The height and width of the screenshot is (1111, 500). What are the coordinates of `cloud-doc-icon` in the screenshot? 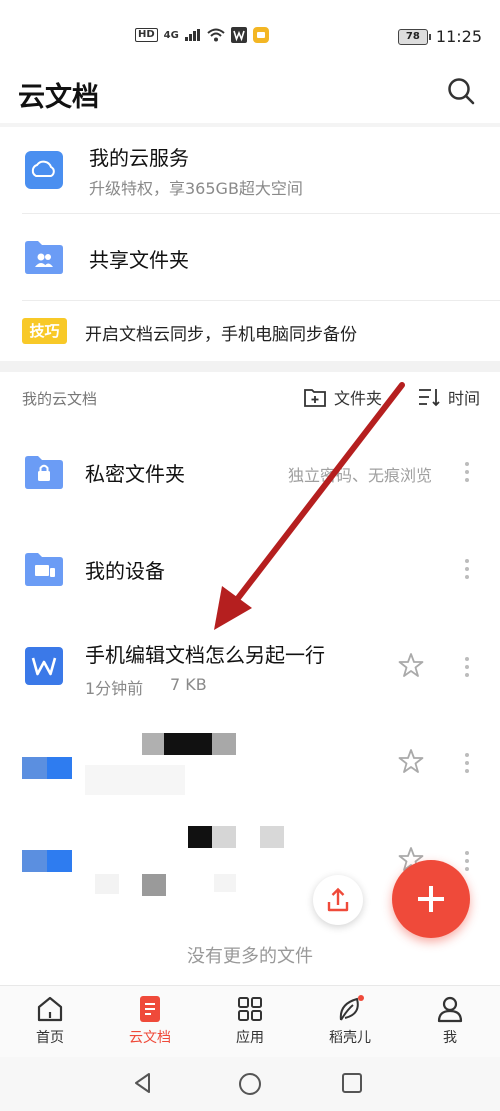 It's located at (150, 1009).